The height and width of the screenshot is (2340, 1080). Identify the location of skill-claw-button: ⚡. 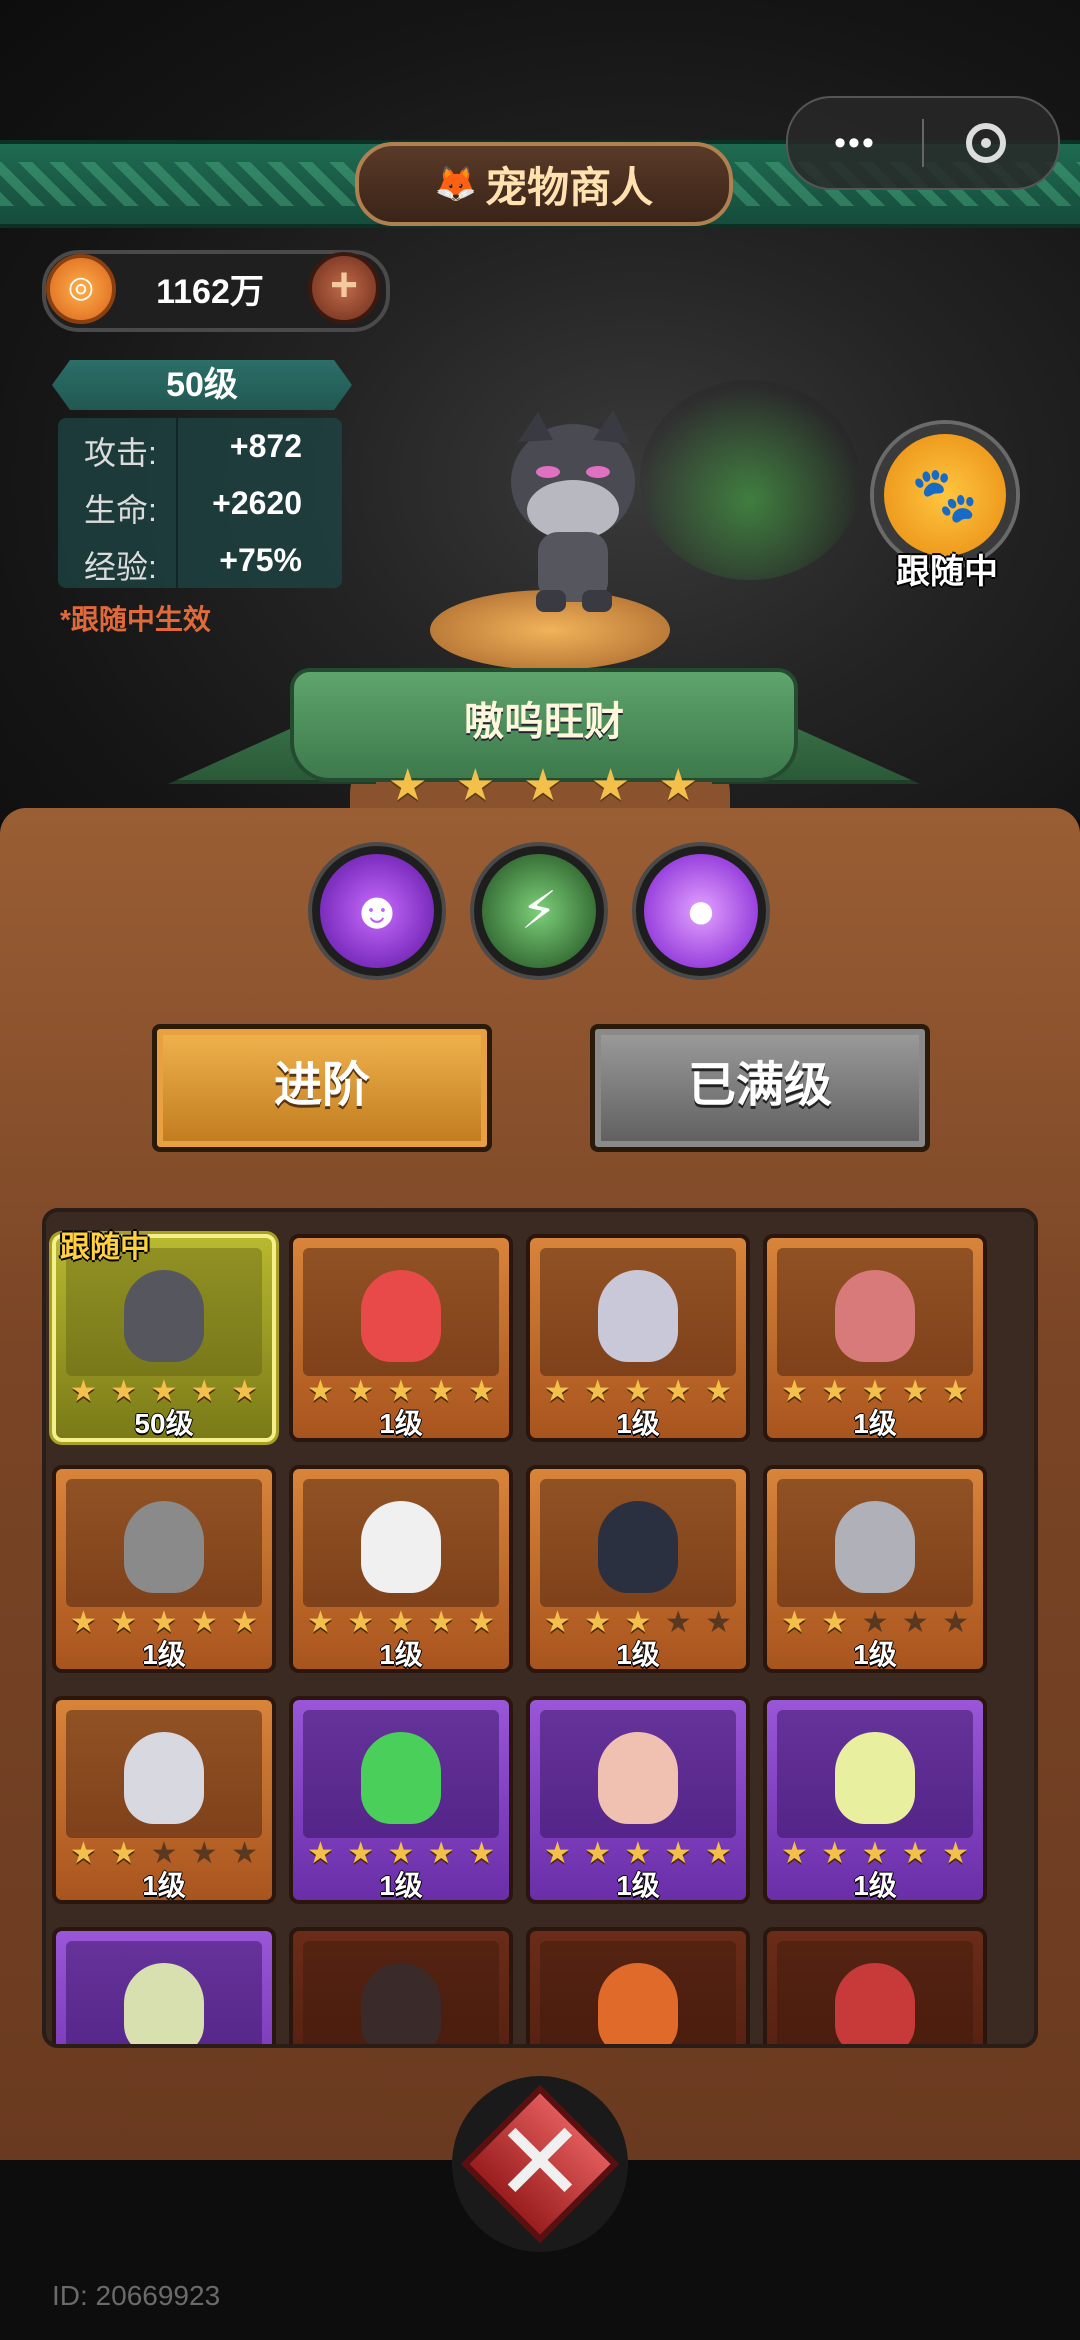
(539, 911).